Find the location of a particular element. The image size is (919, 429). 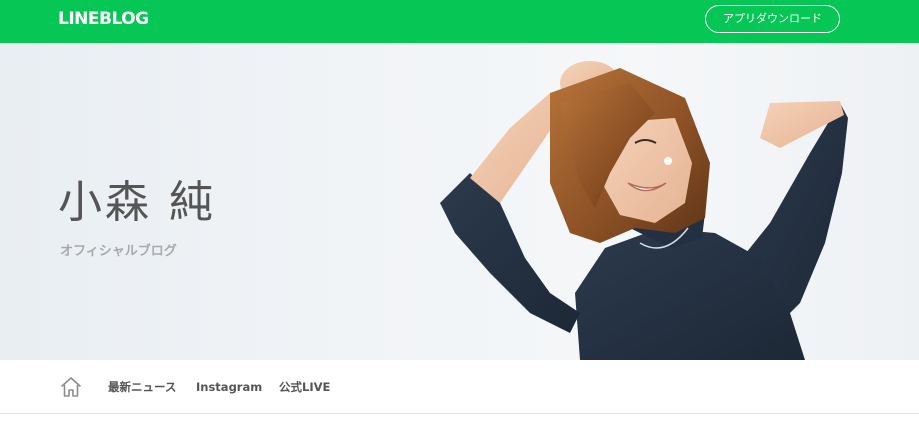

nav-item-instagram: Instagram is located at coordinates (229, 387).